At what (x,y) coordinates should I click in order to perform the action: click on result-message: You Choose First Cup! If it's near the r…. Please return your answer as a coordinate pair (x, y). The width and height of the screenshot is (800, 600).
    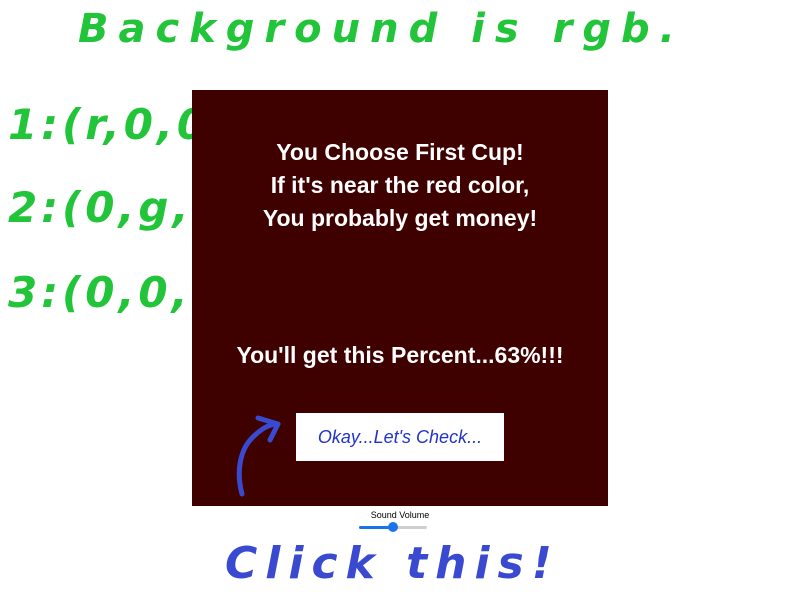
    Looking at the image, I should click on (400, 185).